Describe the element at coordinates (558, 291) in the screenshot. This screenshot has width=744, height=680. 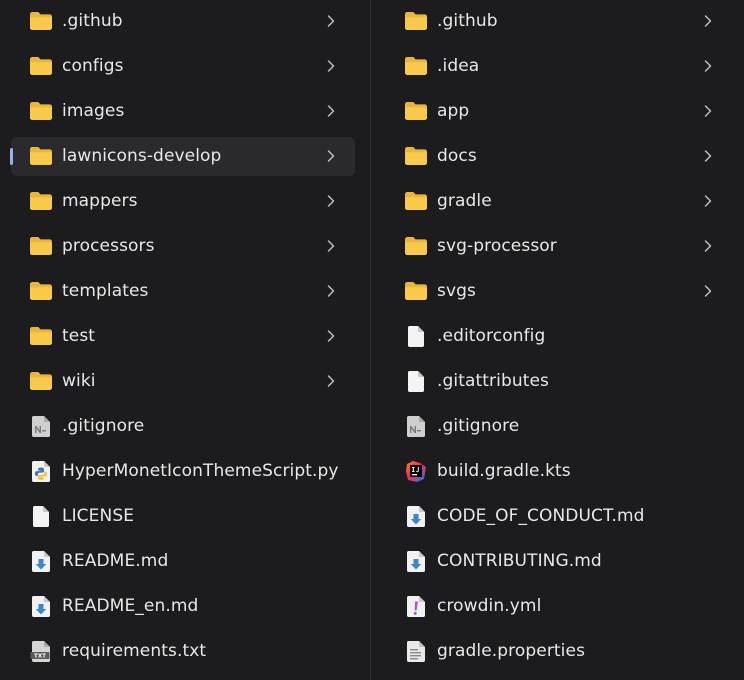
I see `folder-row-svgs: svgs` at that location.